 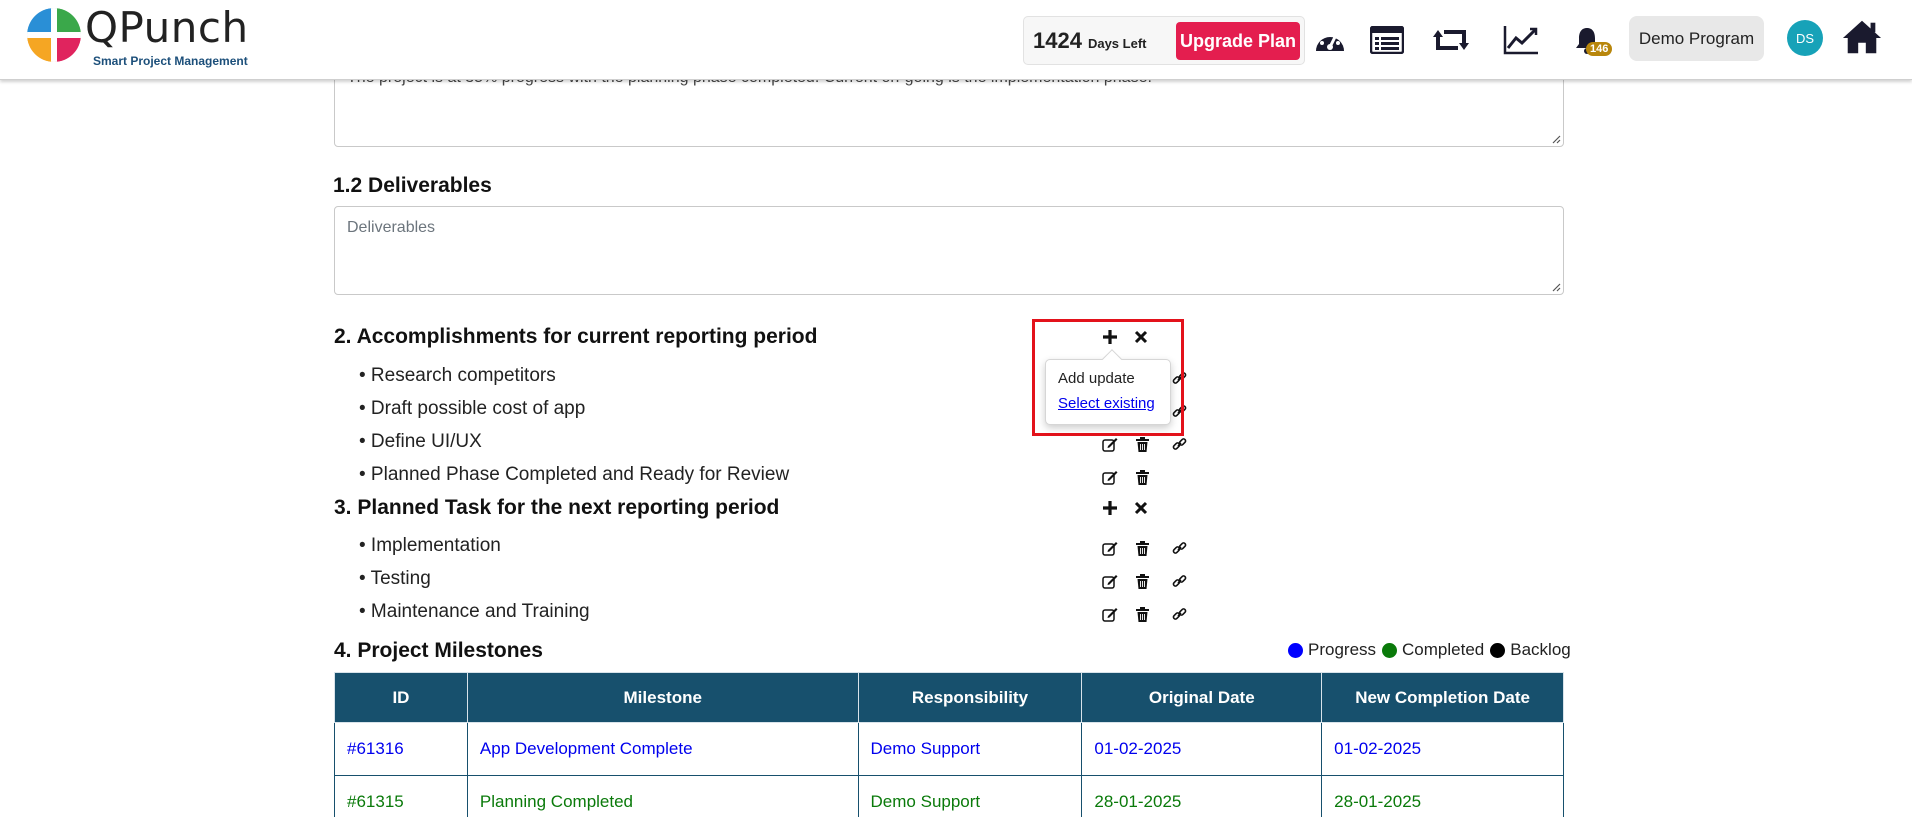 What do you see at coordinates (1238, 41) in the screenshot?
I see `upgrade-plan-button: Upgrade Plan` at bounding box center [1238, 41].